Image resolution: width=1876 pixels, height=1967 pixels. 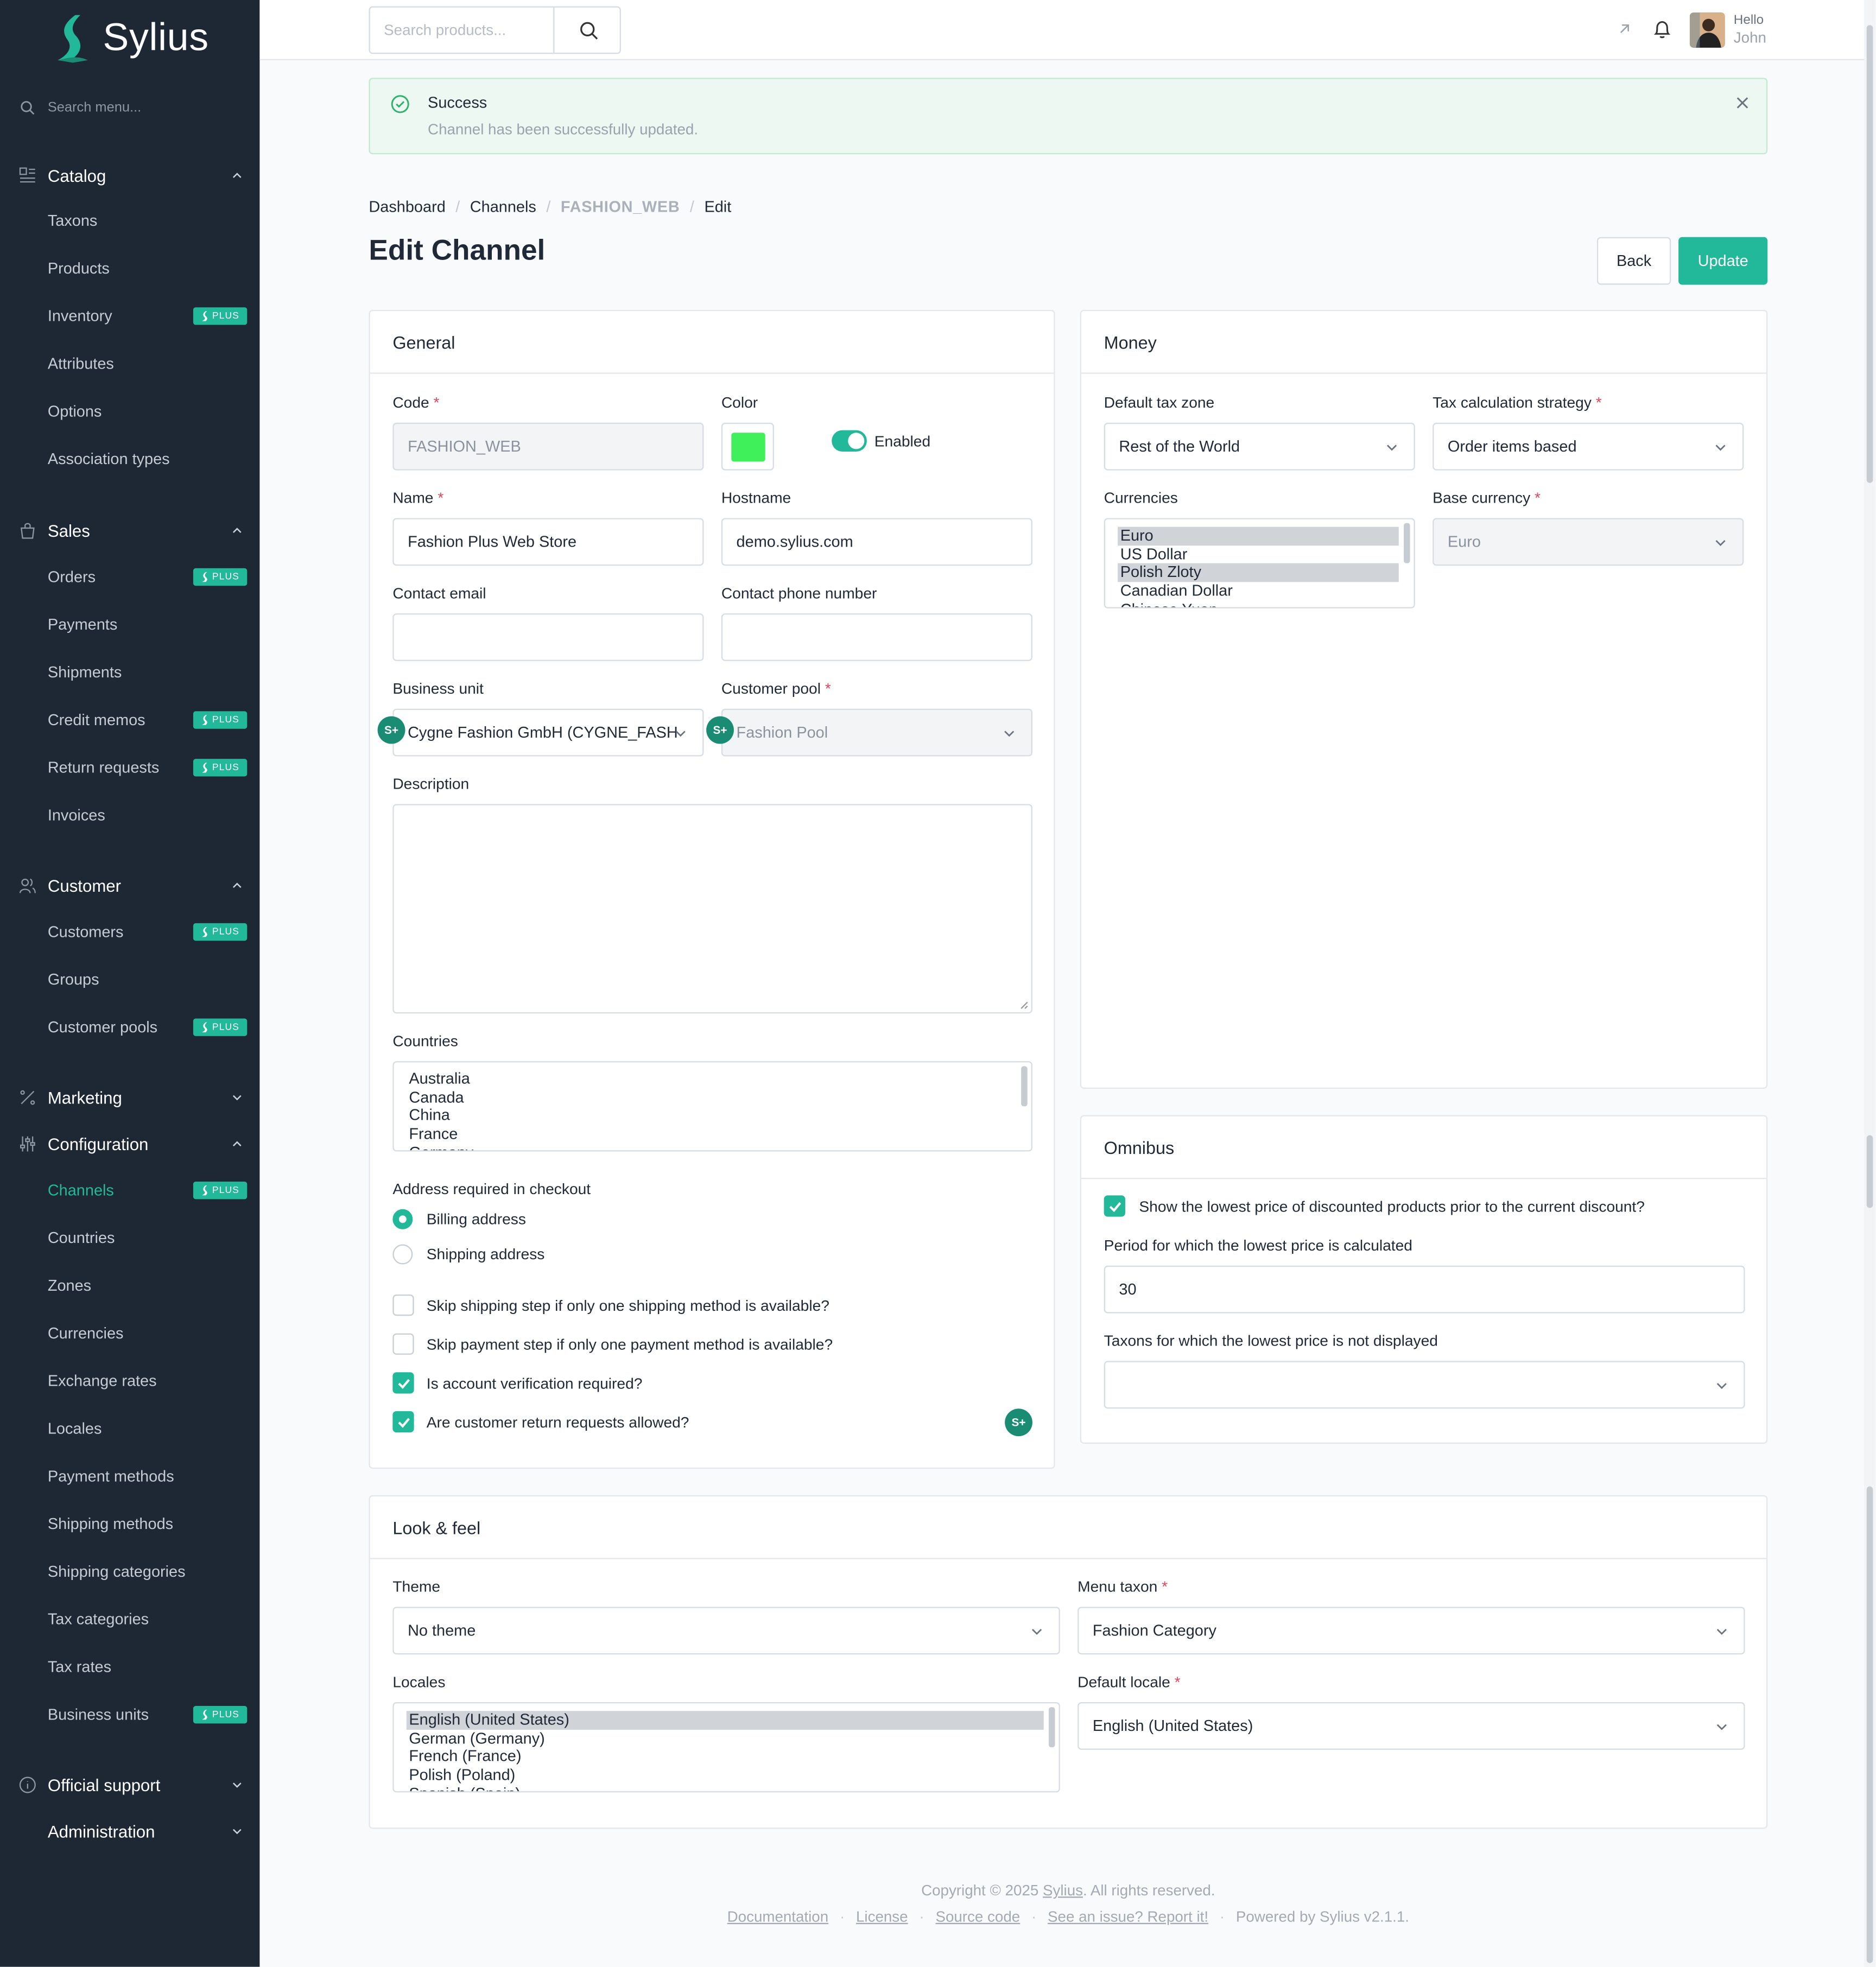 I want to click on sidebar-item-payments: Payments, so click(x=148, y=624).